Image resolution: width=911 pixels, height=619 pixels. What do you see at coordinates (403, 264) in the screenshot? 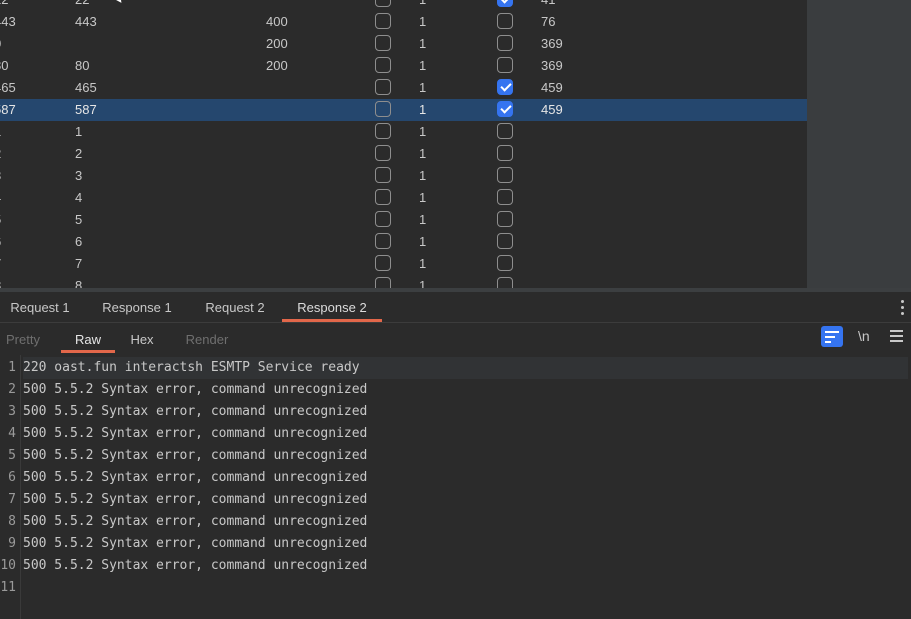
I see `table-row: 7 7 1` at bounding box center [403, 264].